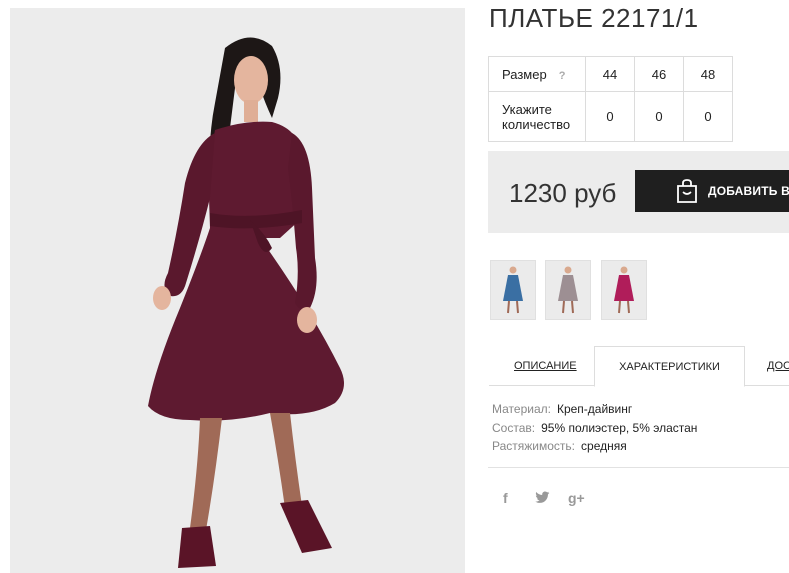 The width and height of the screenshot is (789, 573). What do you see at coordinates (638, 467) in the screenshot?
I see `section-divider` at bounding box center [638, 467].